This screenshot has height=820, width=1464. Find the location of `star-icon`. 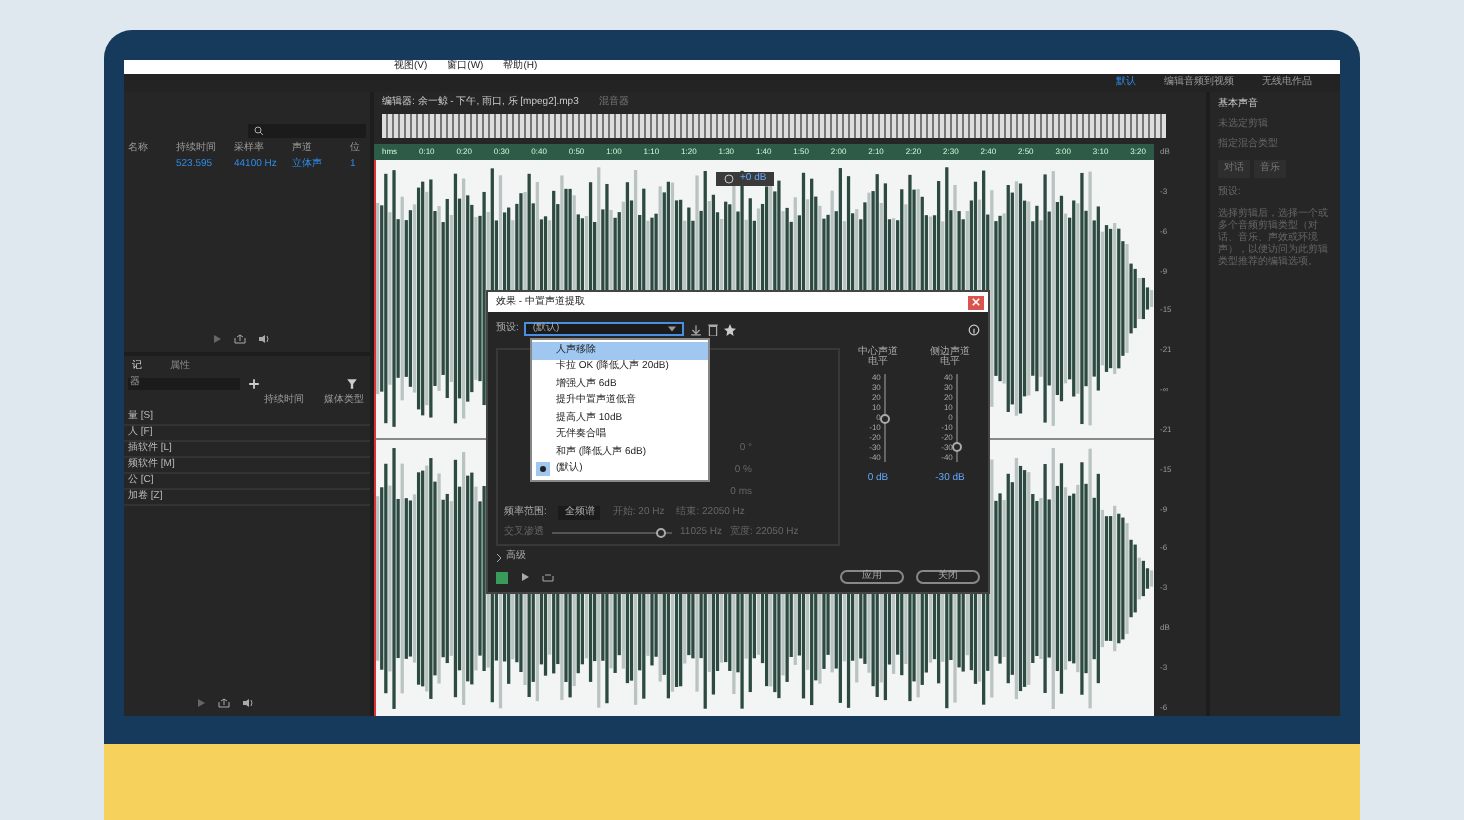

star-icon is located at coordinates (730, 329).